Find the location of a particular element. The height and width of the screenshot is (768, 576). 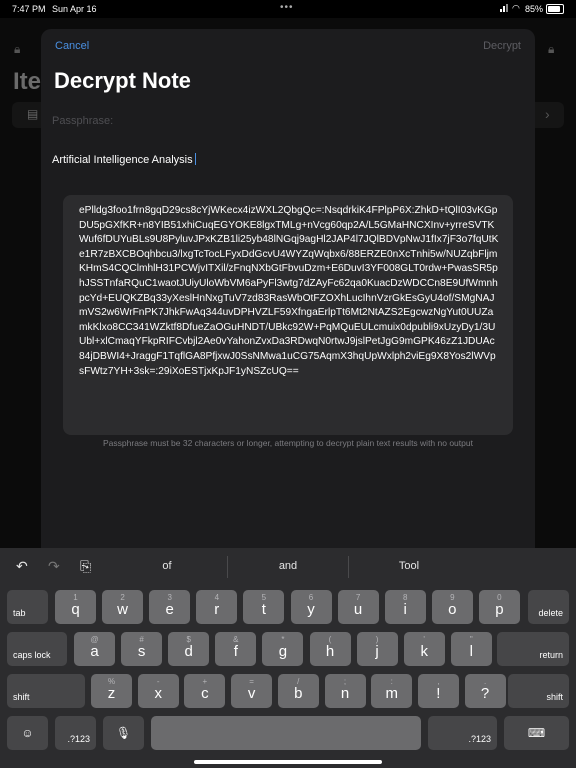

key-x: -x is located at coordinates (158, 691).